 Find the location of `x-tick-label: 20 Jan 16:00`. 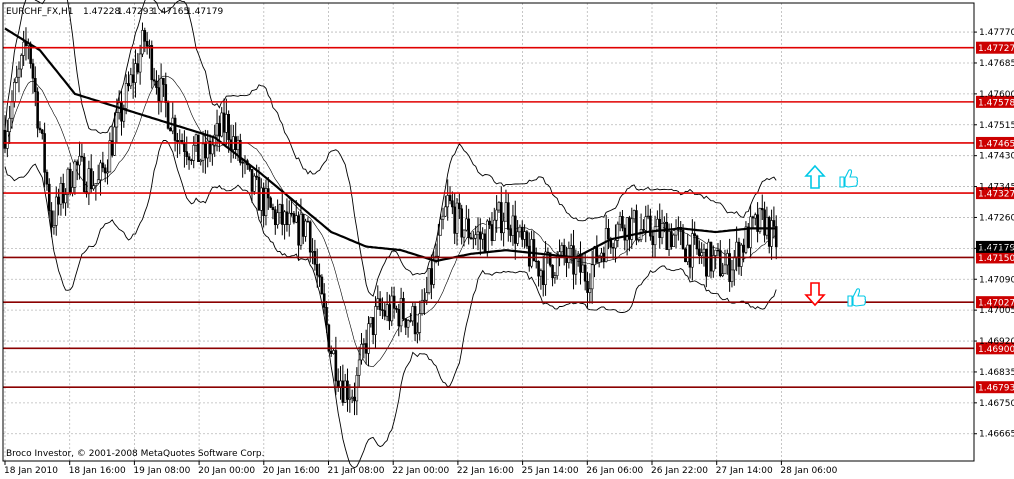

x-tick-label: 20 Jan 16:00 is located at coordinates (291, 471).